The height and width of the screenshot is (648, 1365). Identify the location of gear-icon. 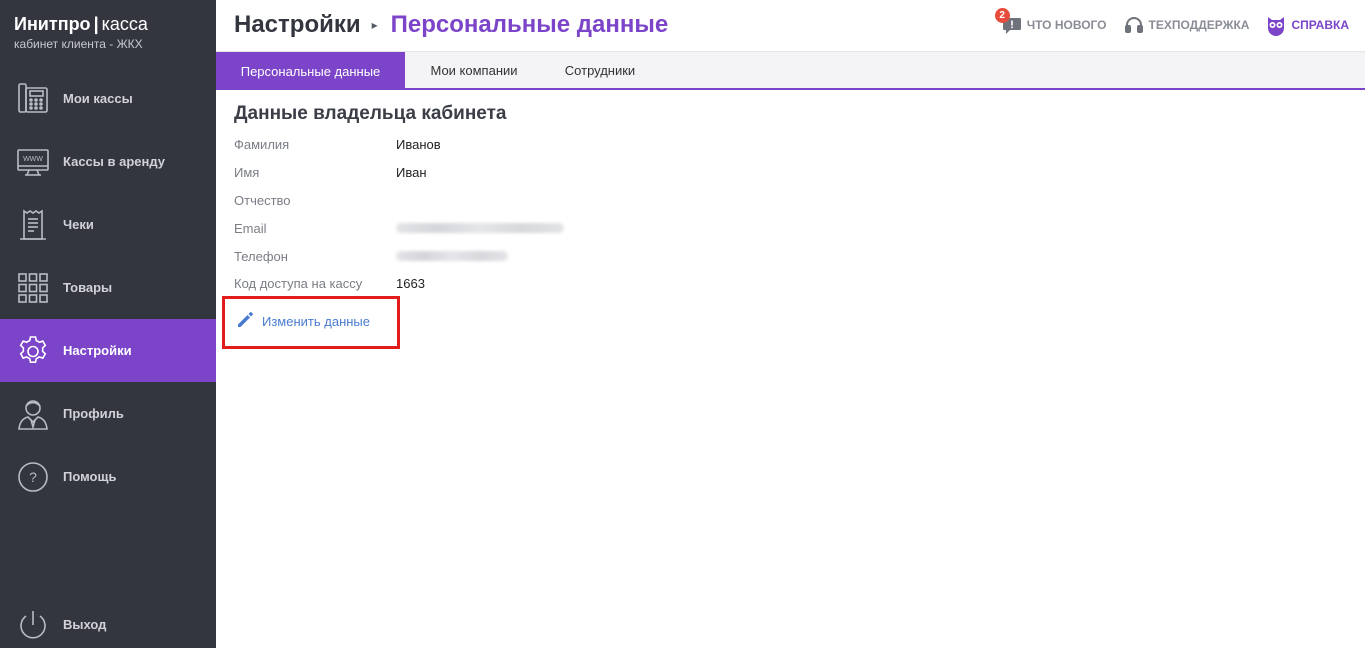
(33, 351).